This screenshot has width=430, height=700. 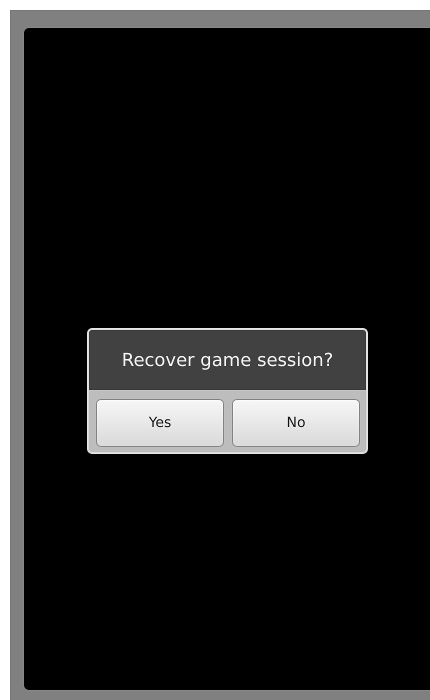 What do you see at coordinates (227, 360) in the screenshot?
I see `dialog-title: Recover game session?` at bounding box center [227, 360].